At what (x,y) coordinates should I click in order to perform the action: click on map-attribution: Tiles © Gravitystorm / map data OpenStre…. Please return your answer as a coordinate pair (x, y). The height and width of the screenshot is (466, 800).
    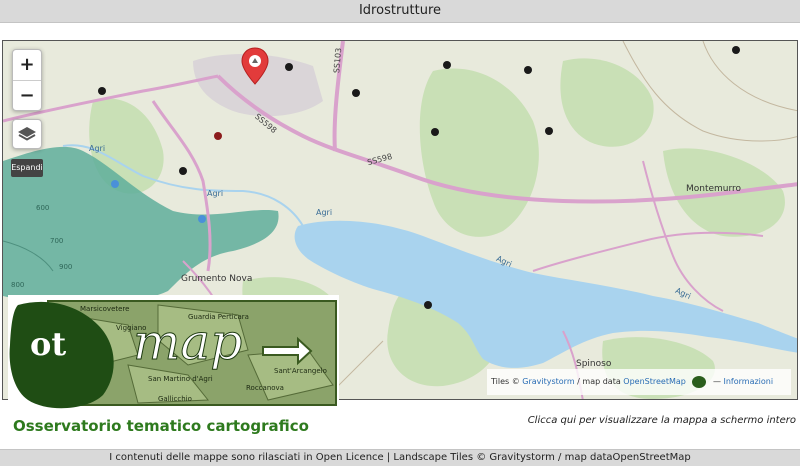
    Looking at the image, I should click on (639, 382).